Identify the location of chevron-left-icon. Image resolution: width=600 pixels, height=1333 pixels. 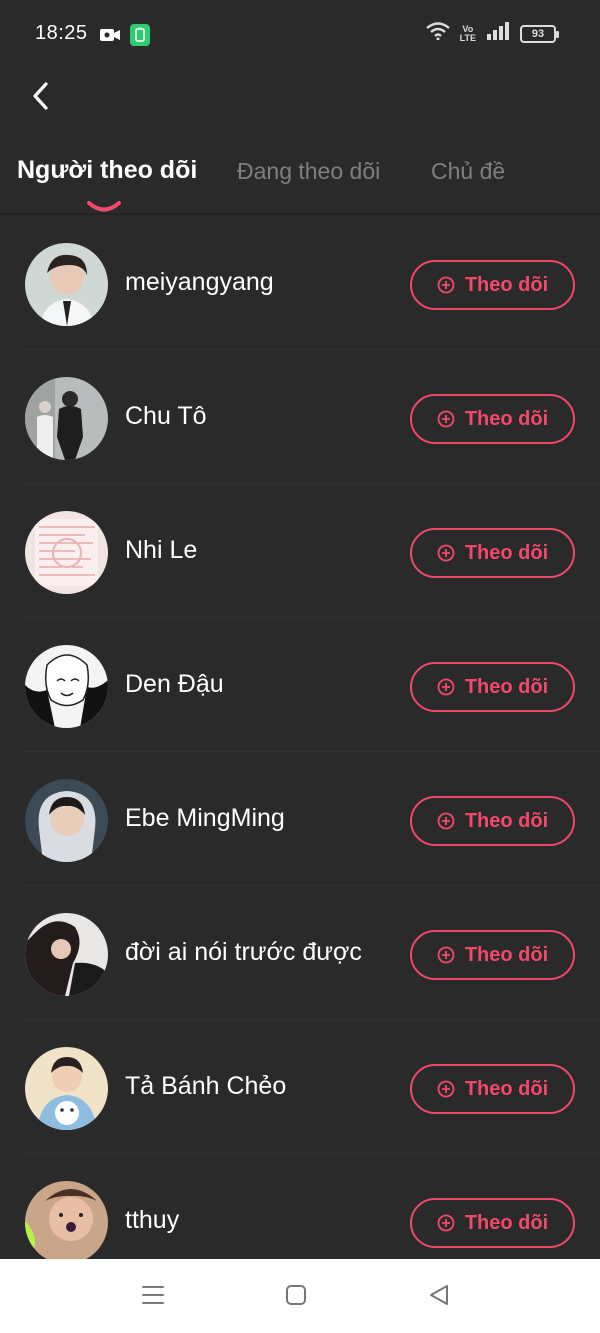
(40, 96).